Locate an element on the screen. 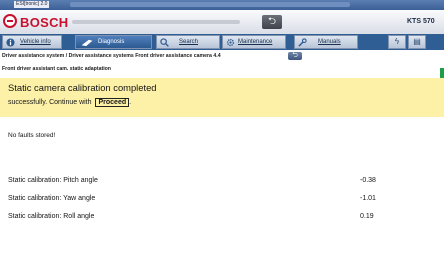  bosch-logo-icon is located at coordinates (10, 21).